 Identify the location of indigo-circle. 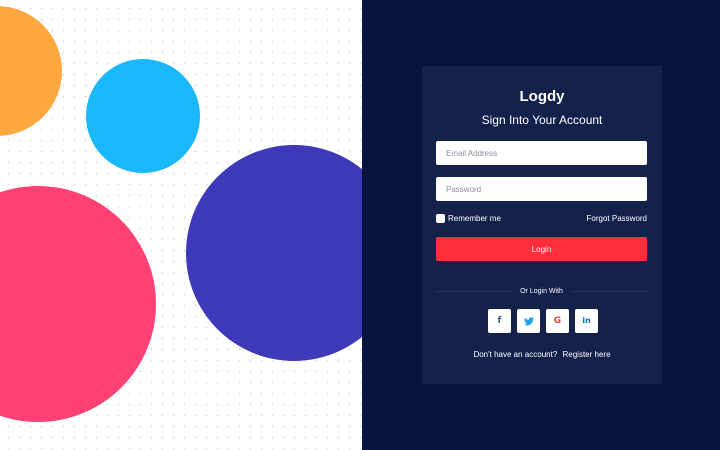
(274, 253).